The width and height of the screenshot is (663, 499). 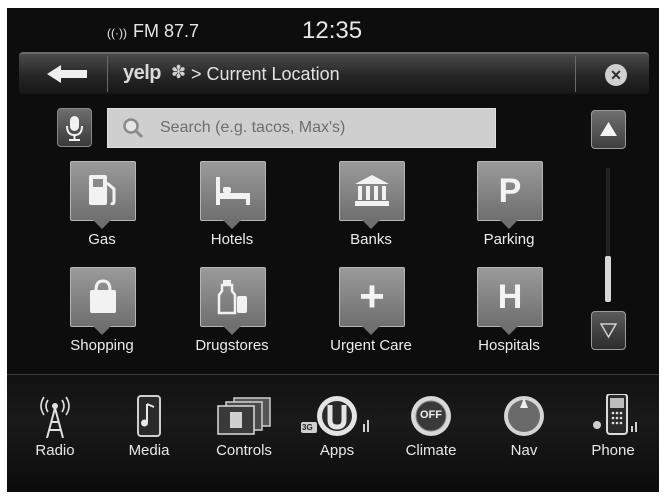 I want to click on parking-icon: P, so click(x=510, y=191).